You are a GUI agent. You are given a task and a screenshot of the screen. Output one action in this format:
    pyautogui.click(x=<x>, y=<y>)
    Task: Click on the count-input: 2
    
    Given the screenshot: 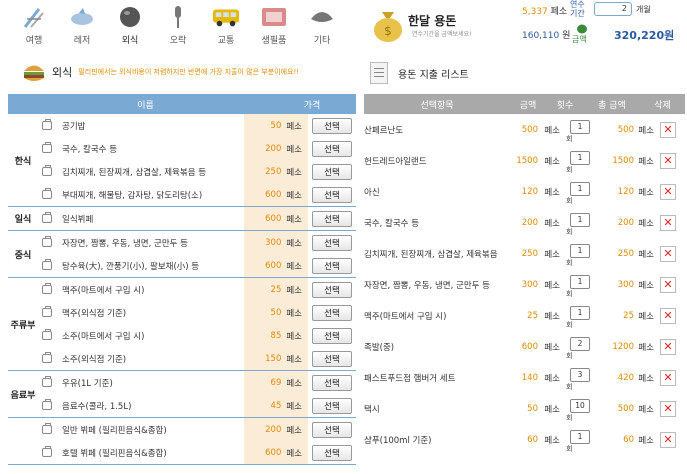 What is the action you would take?
    pyautogui.click(x=580, y=344)
    